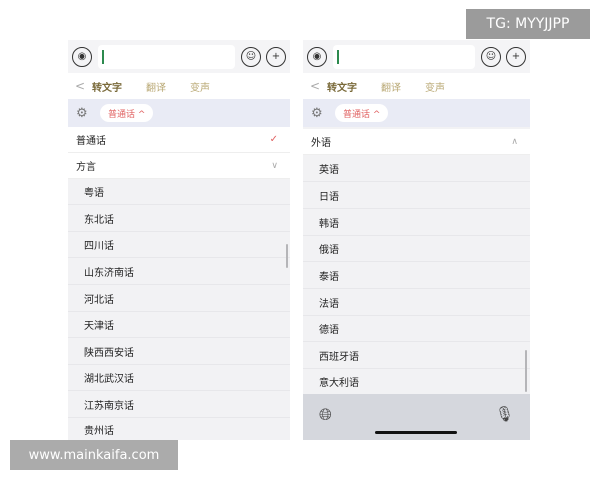 The image size is (600, 480). Describe the element at coordinates (339, 383) in the screenshot. I see `list-item-label: 意大利语` at that location.